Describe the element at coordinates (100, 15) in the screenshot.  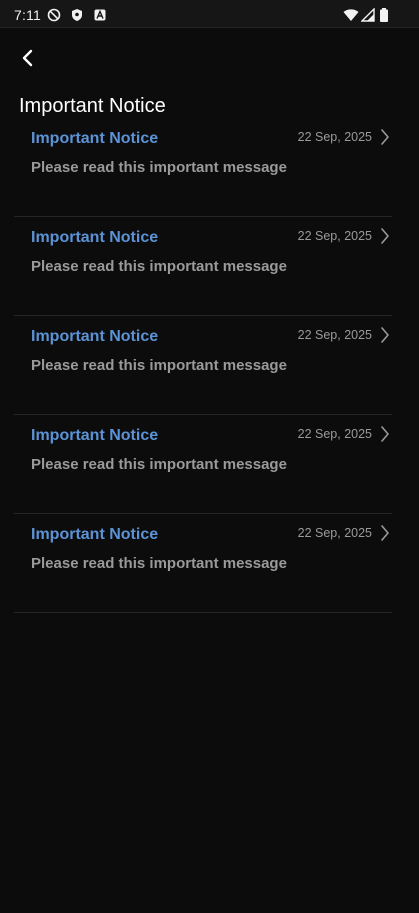
I see `app-notification-icon` at that location.